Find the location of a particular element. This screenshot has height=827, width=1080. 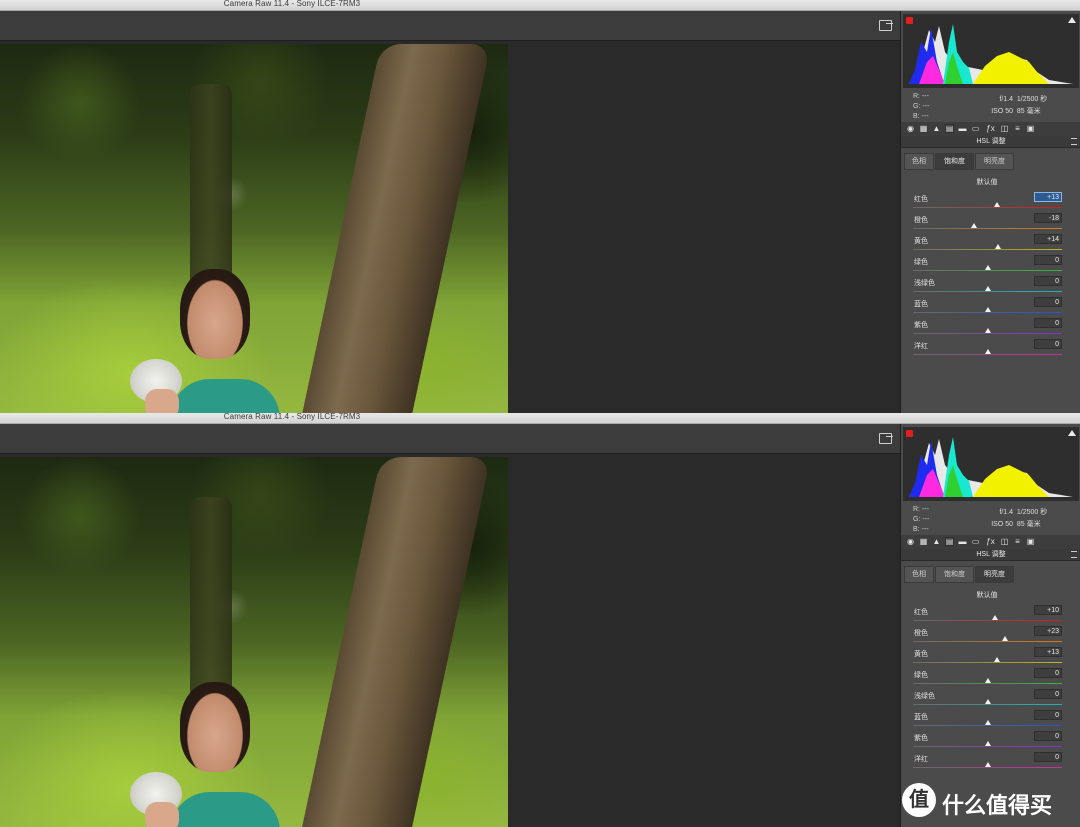

window-title: Camera Raw 11.4 - Sony ILCE-7RM3 is located at coordinates (292, 4).